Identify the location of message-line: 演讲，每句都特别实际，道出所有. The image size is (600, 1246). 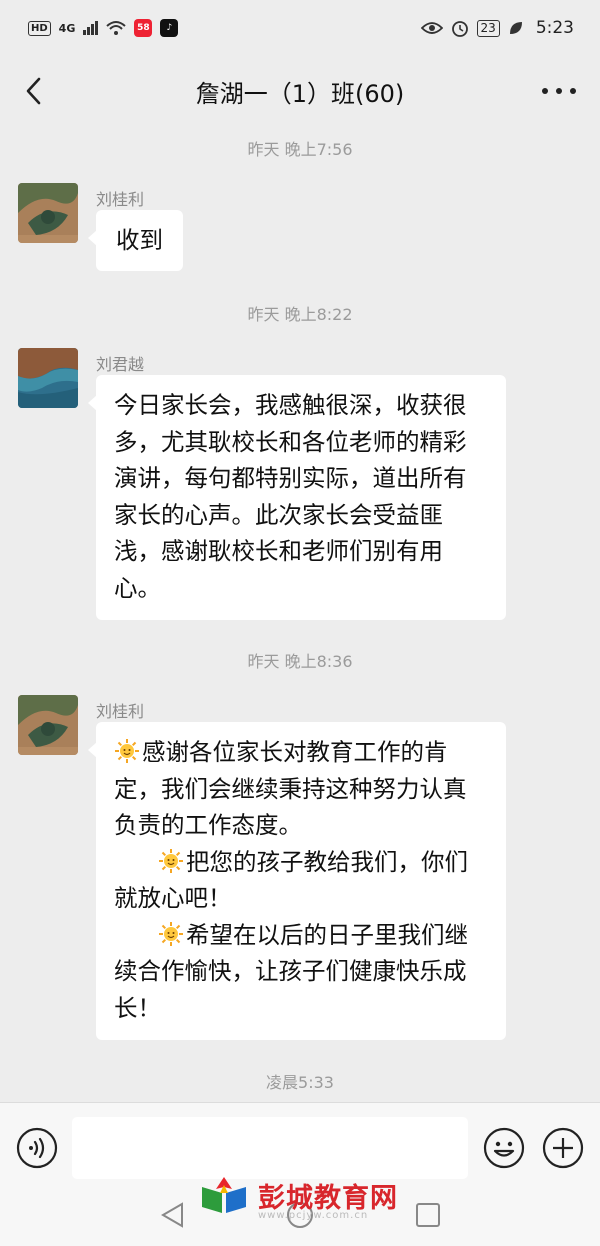
(290, 478).